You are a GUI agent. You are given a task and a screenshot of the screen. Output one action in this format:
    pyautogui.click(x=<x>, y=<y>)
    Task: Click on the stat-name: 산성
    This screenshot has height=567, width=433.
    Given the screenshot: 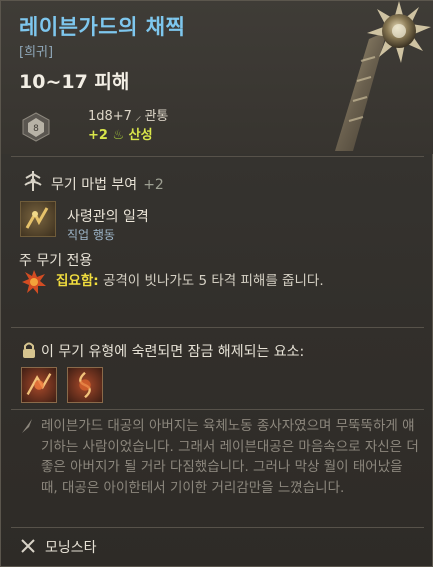 What is the action you would take?
    pyautogui.click(x=140, y=135)
    